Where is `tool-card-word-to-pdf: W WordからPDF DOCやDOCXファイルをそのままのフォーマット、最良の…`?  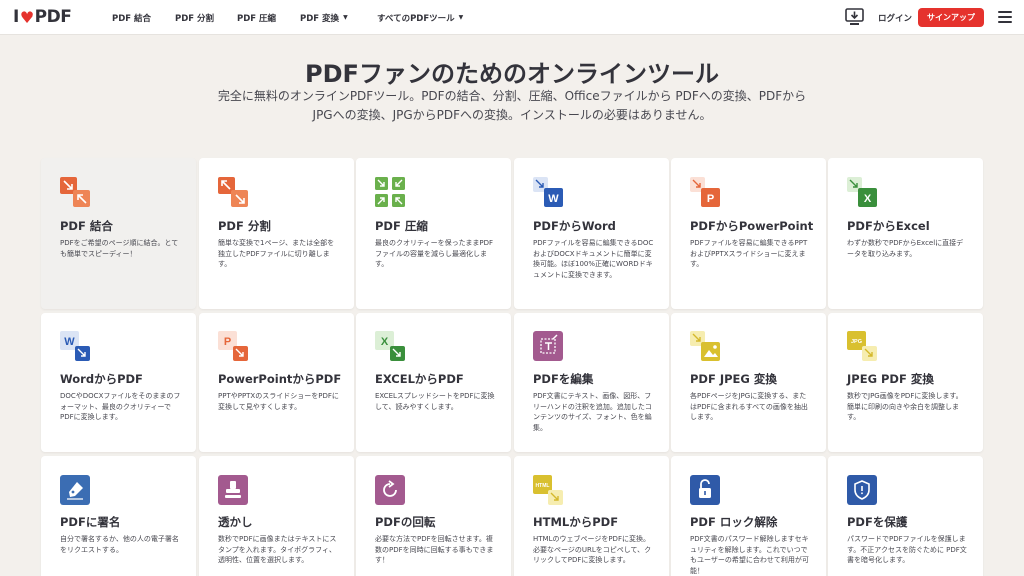 tool-card-word-to-pdf: W WordからPDF DOCやDOCXファイルをそのままのフォーマット、最良の… is located at coordinates (118, 382).